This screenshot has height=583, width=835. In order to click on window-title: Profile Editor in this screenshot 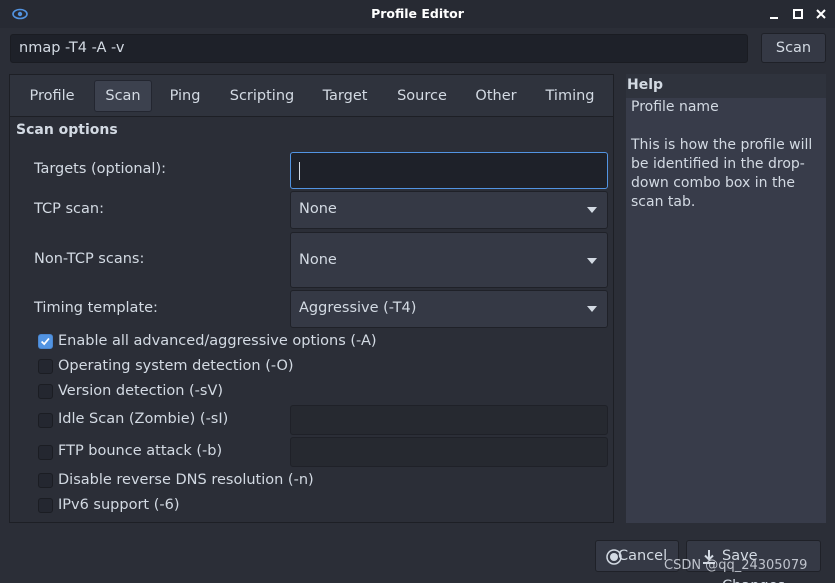, I will do `click(417, 13)`.